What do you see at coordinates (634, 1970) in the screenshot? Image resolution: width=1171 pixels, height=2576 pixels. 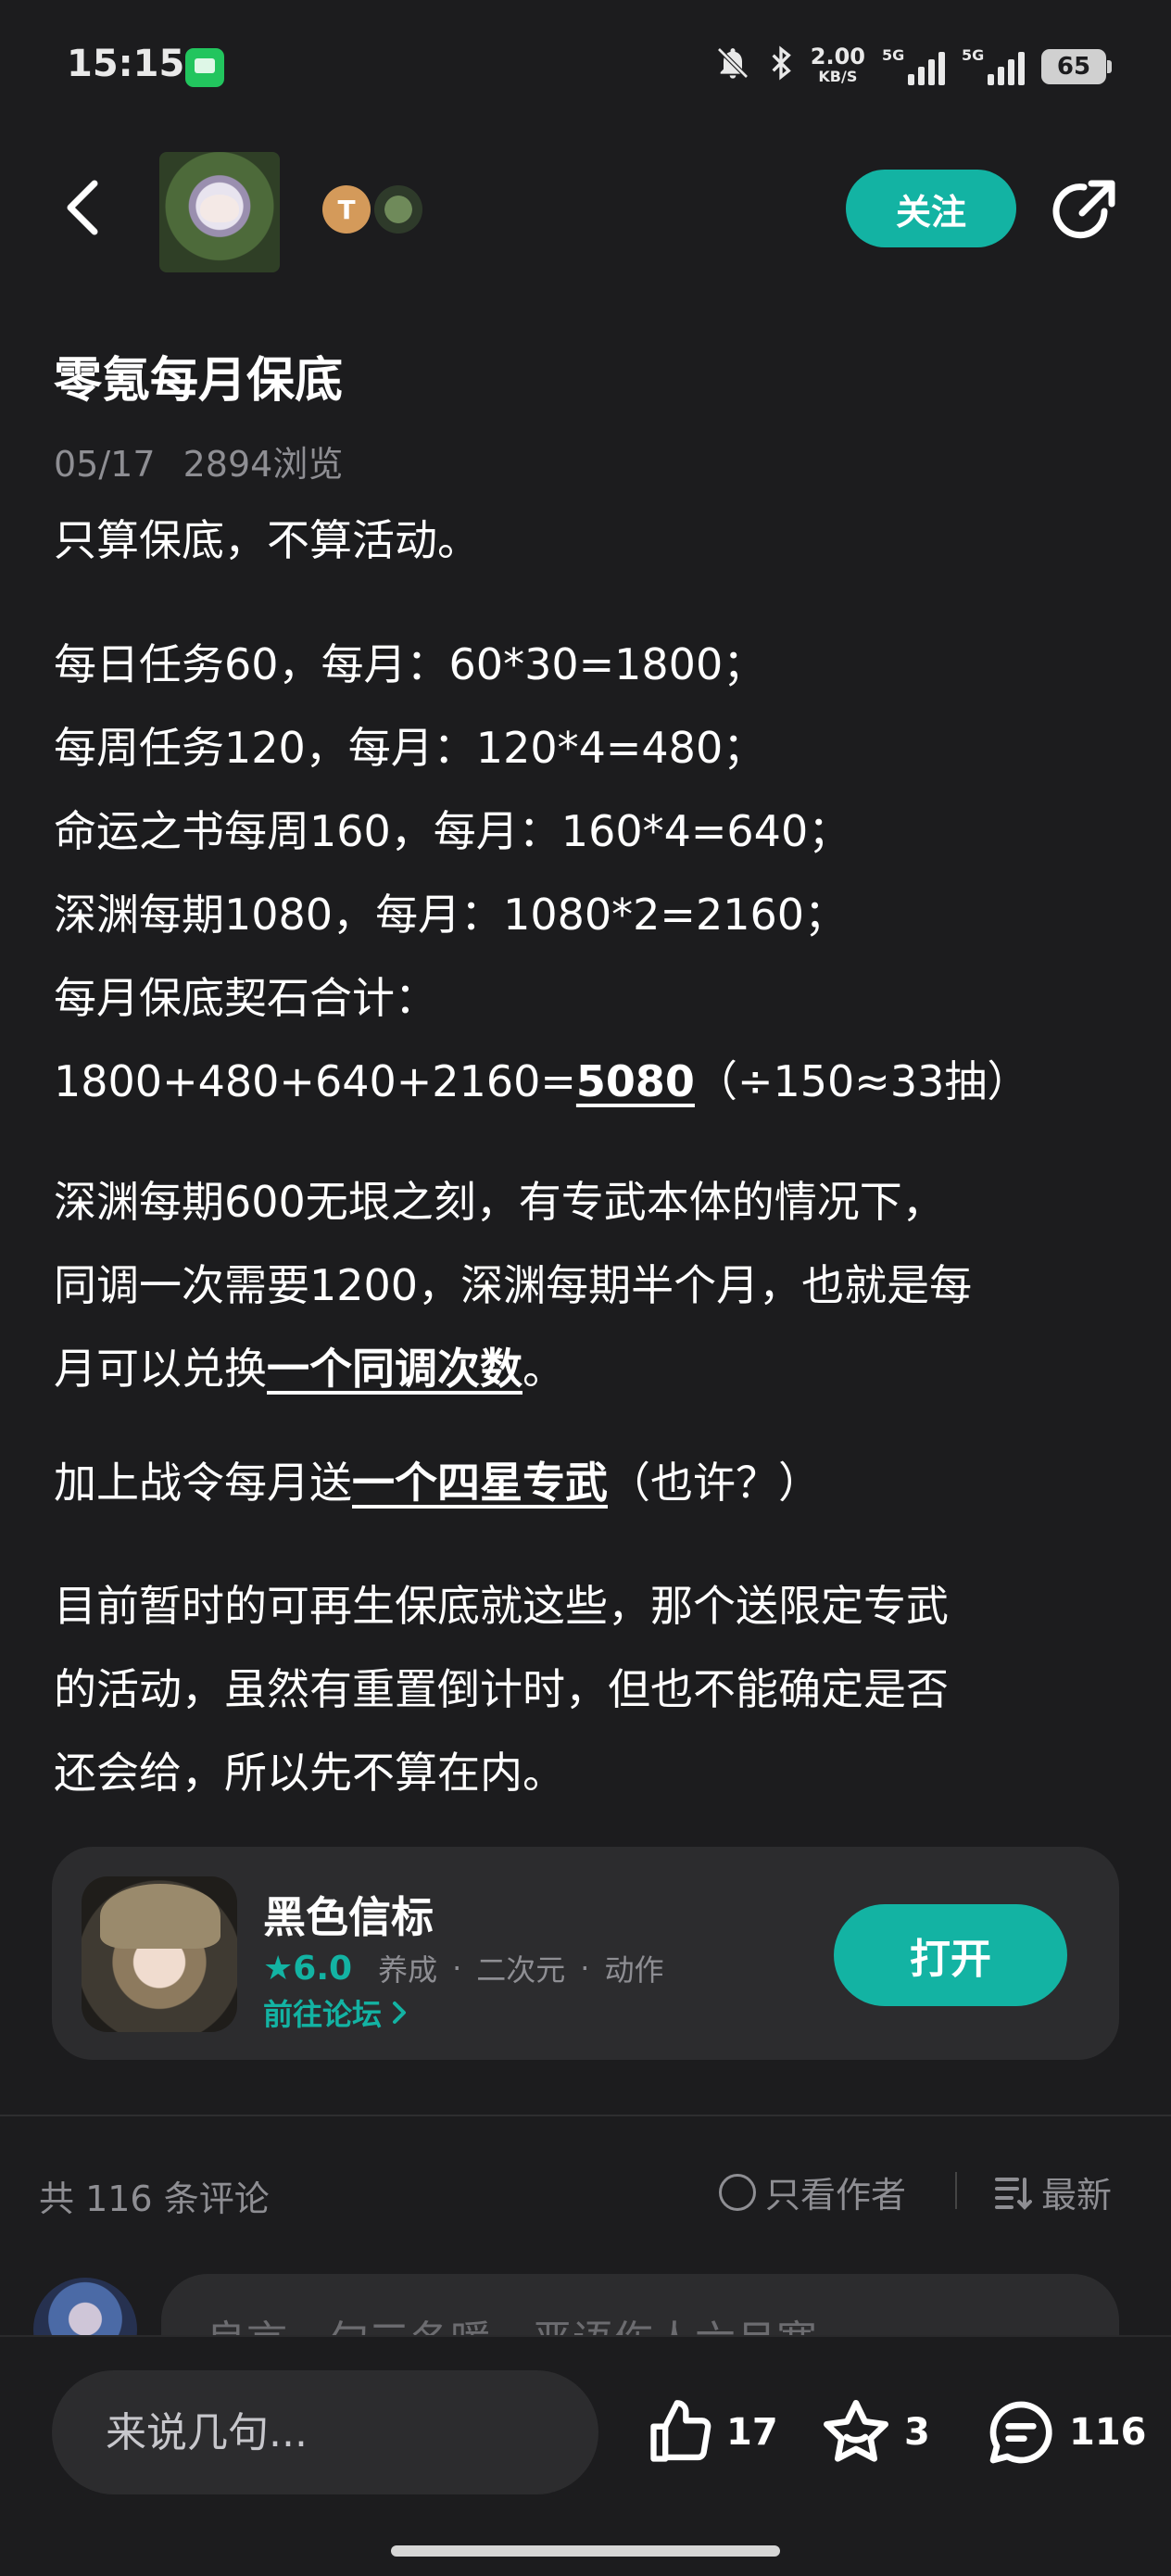 I see `game-tag: 动作` at bounding box center [634, 1970].